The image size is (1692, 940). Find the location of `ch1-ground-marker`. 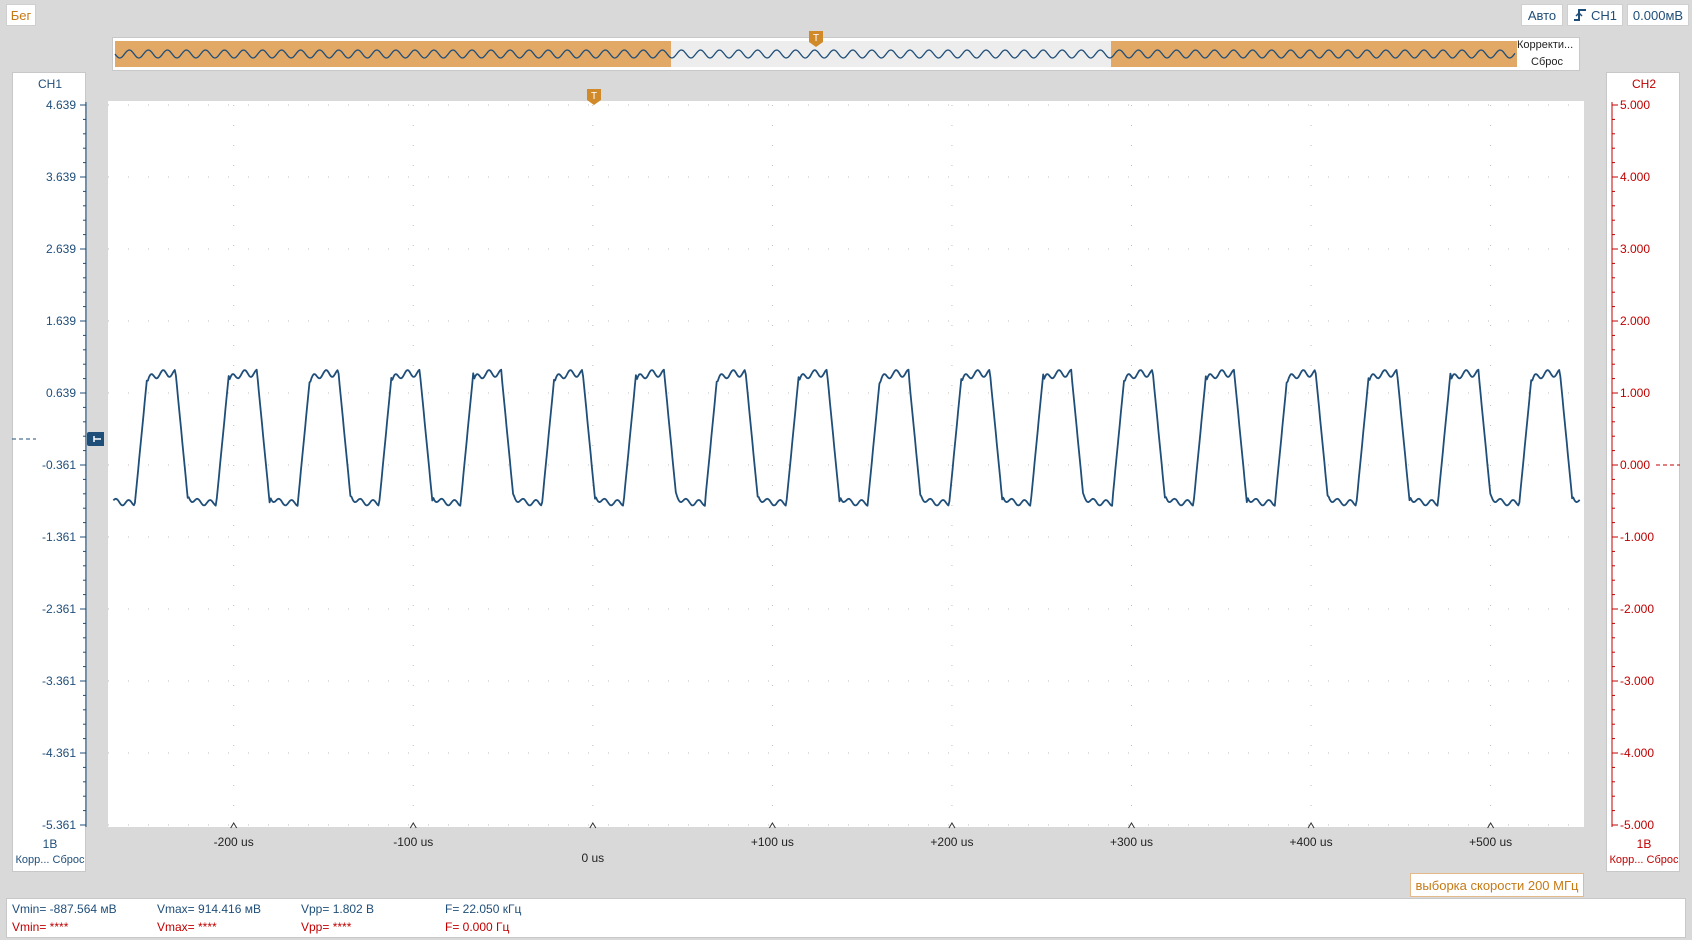

ch1-ground-marker is located at coordinates (96, 439).